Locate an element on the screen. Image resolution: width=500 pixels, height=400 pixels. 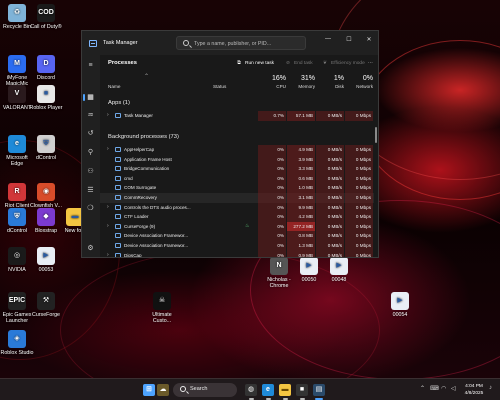
taskbar-search: Search is located at coordinates (205, 390).